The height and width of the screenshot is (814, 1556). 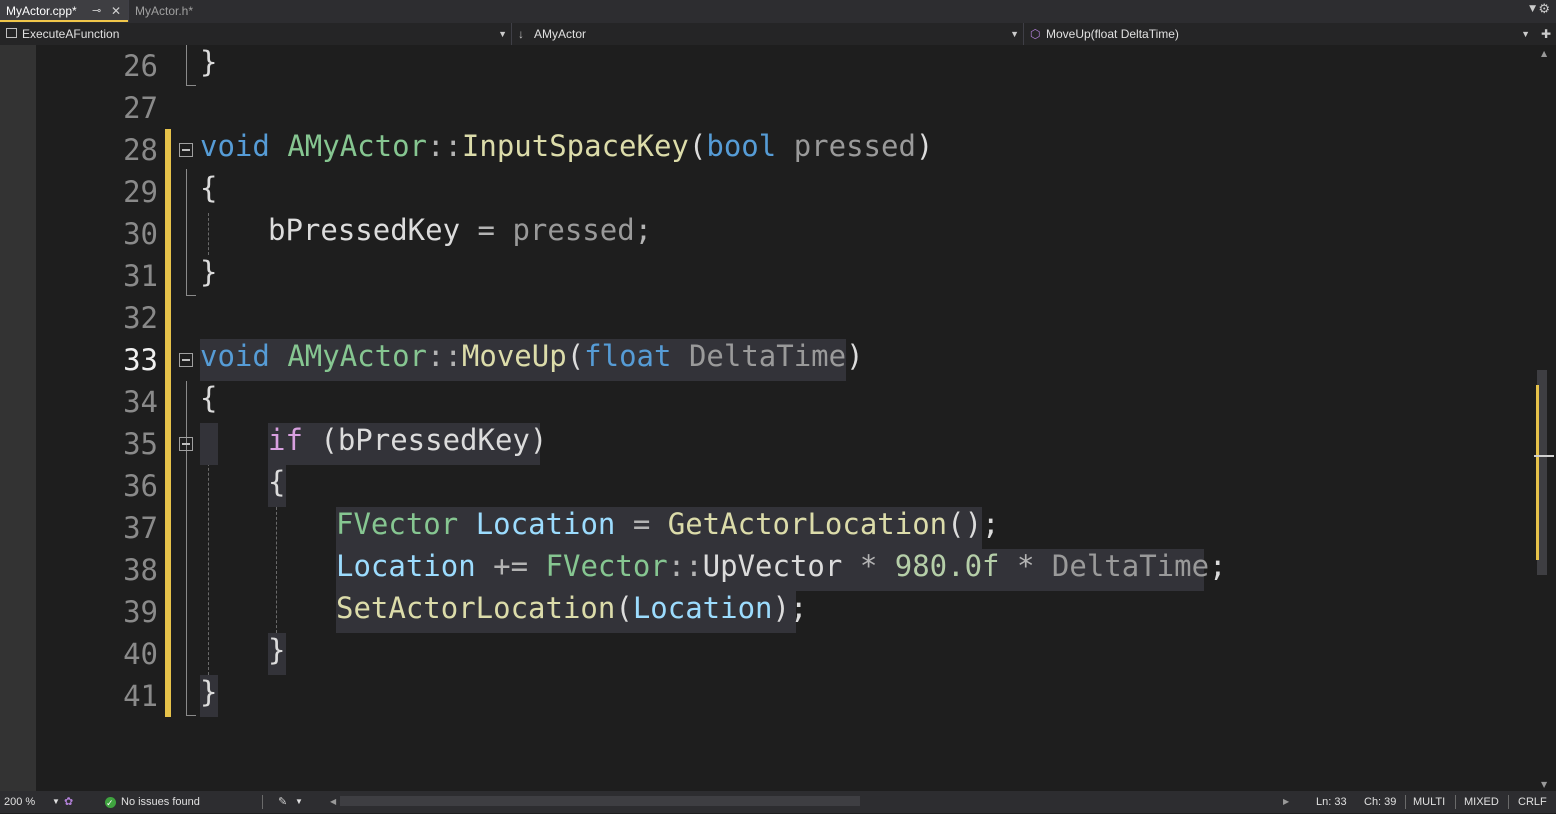 I want to click on code-line-37: FVector Location = GetActorLocation();, so click(x=668, y=528).